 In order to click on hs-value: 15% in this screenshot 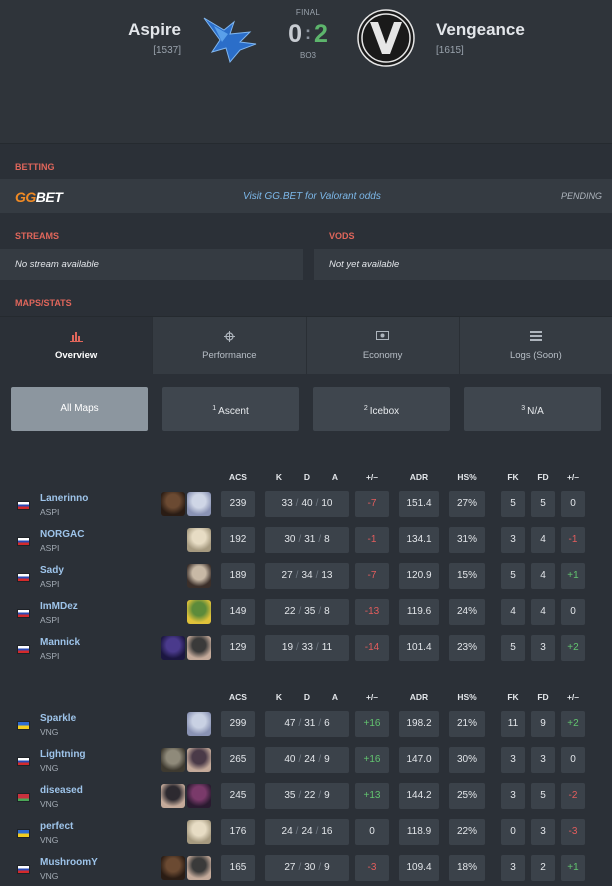, I will do `click(467, 576)`.